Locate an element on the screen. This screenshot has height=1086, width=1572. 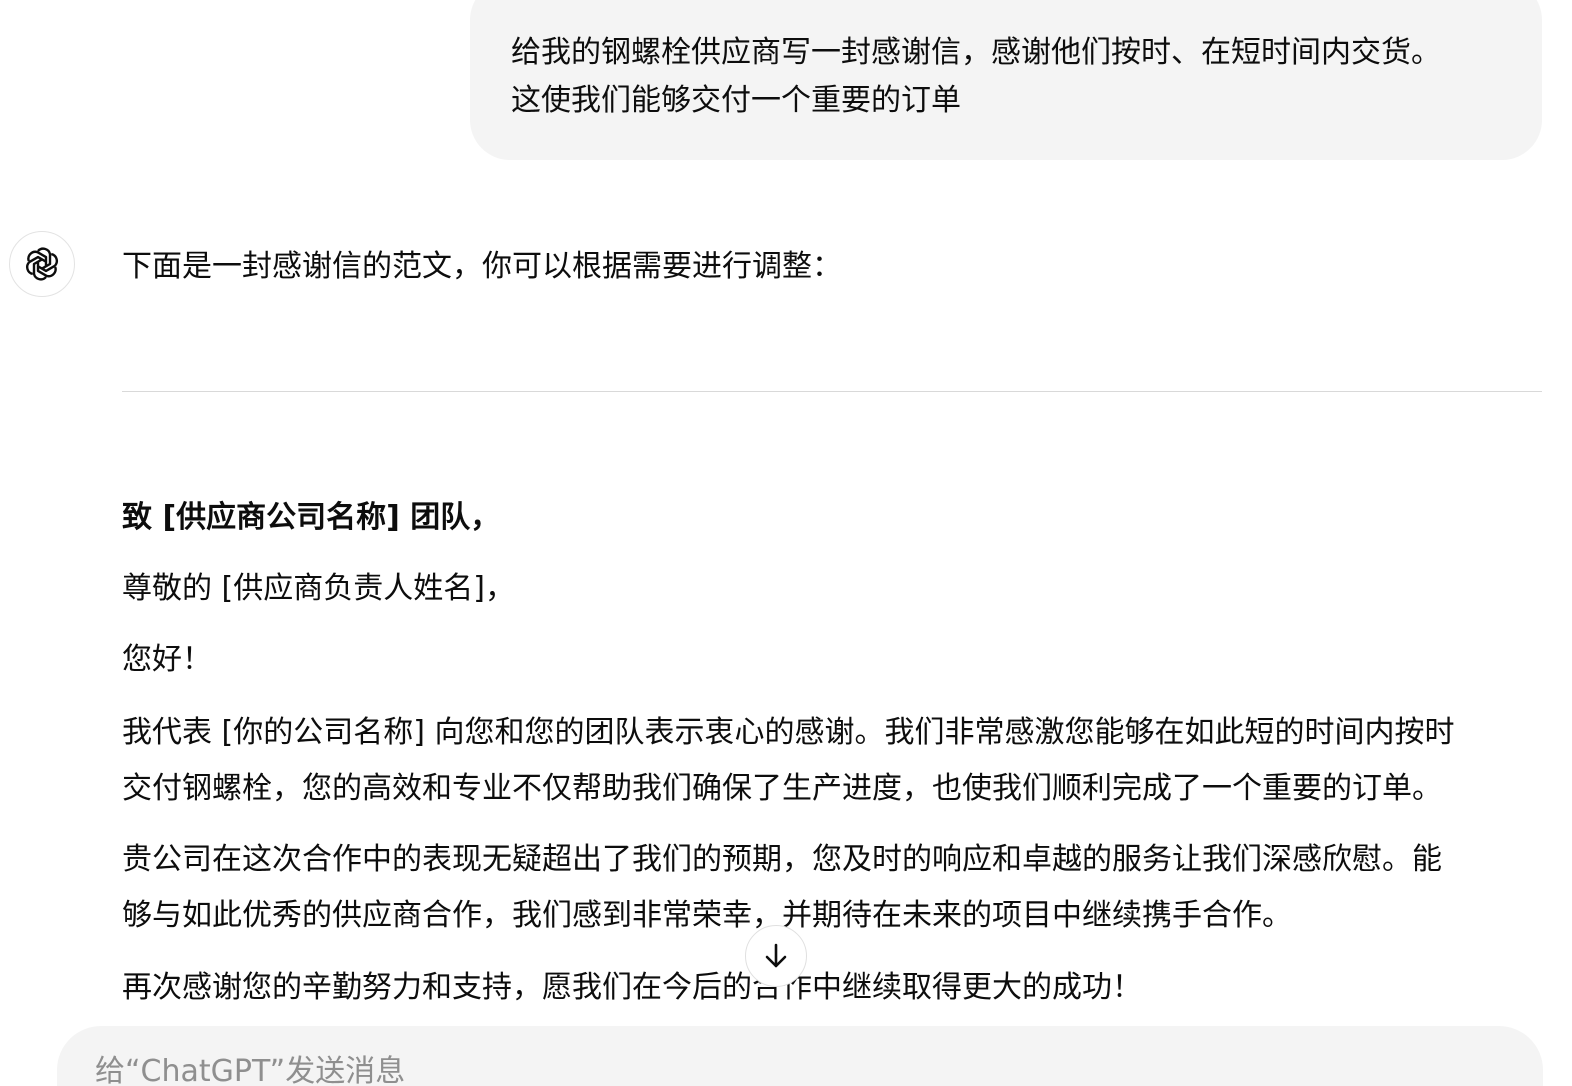
scroll-to-bottom-button is located at coordinates (776, 956).